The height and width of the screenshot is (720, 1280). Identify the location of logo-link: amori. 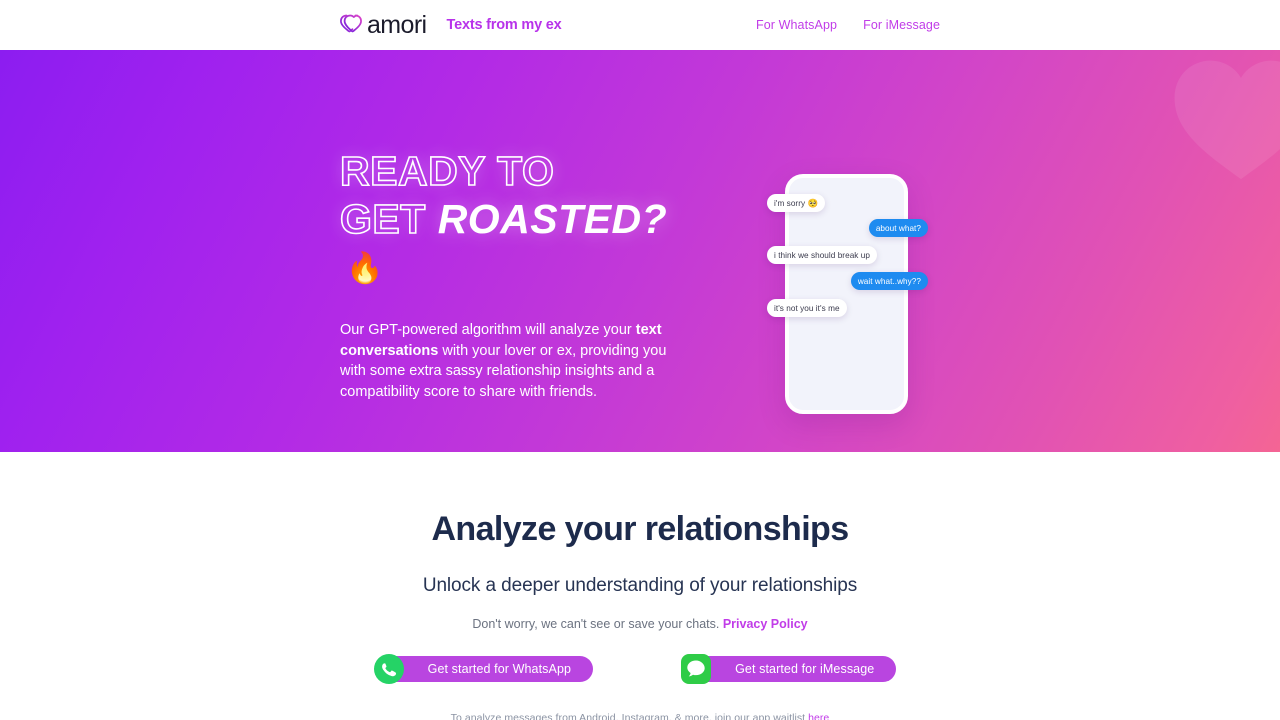
(383, 24).